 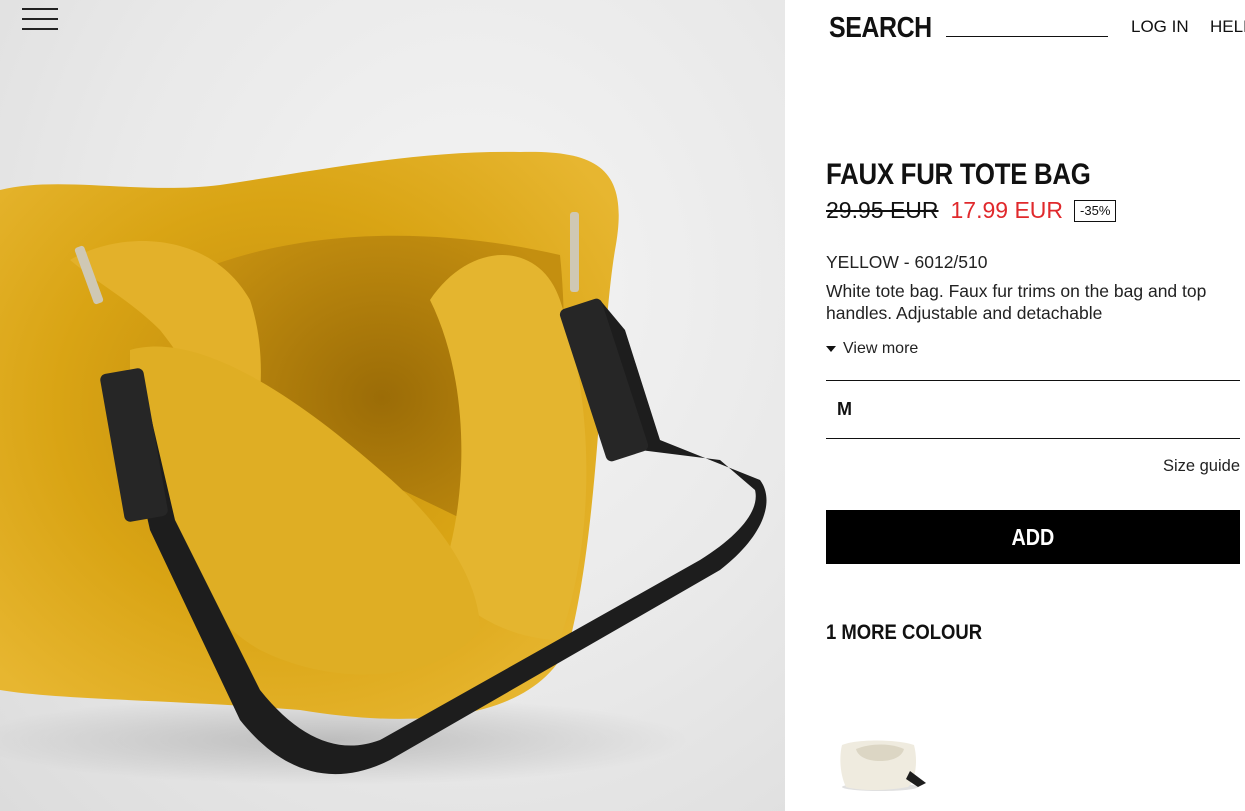 I want to click on selected-size: M, so click(x=844, y=409).